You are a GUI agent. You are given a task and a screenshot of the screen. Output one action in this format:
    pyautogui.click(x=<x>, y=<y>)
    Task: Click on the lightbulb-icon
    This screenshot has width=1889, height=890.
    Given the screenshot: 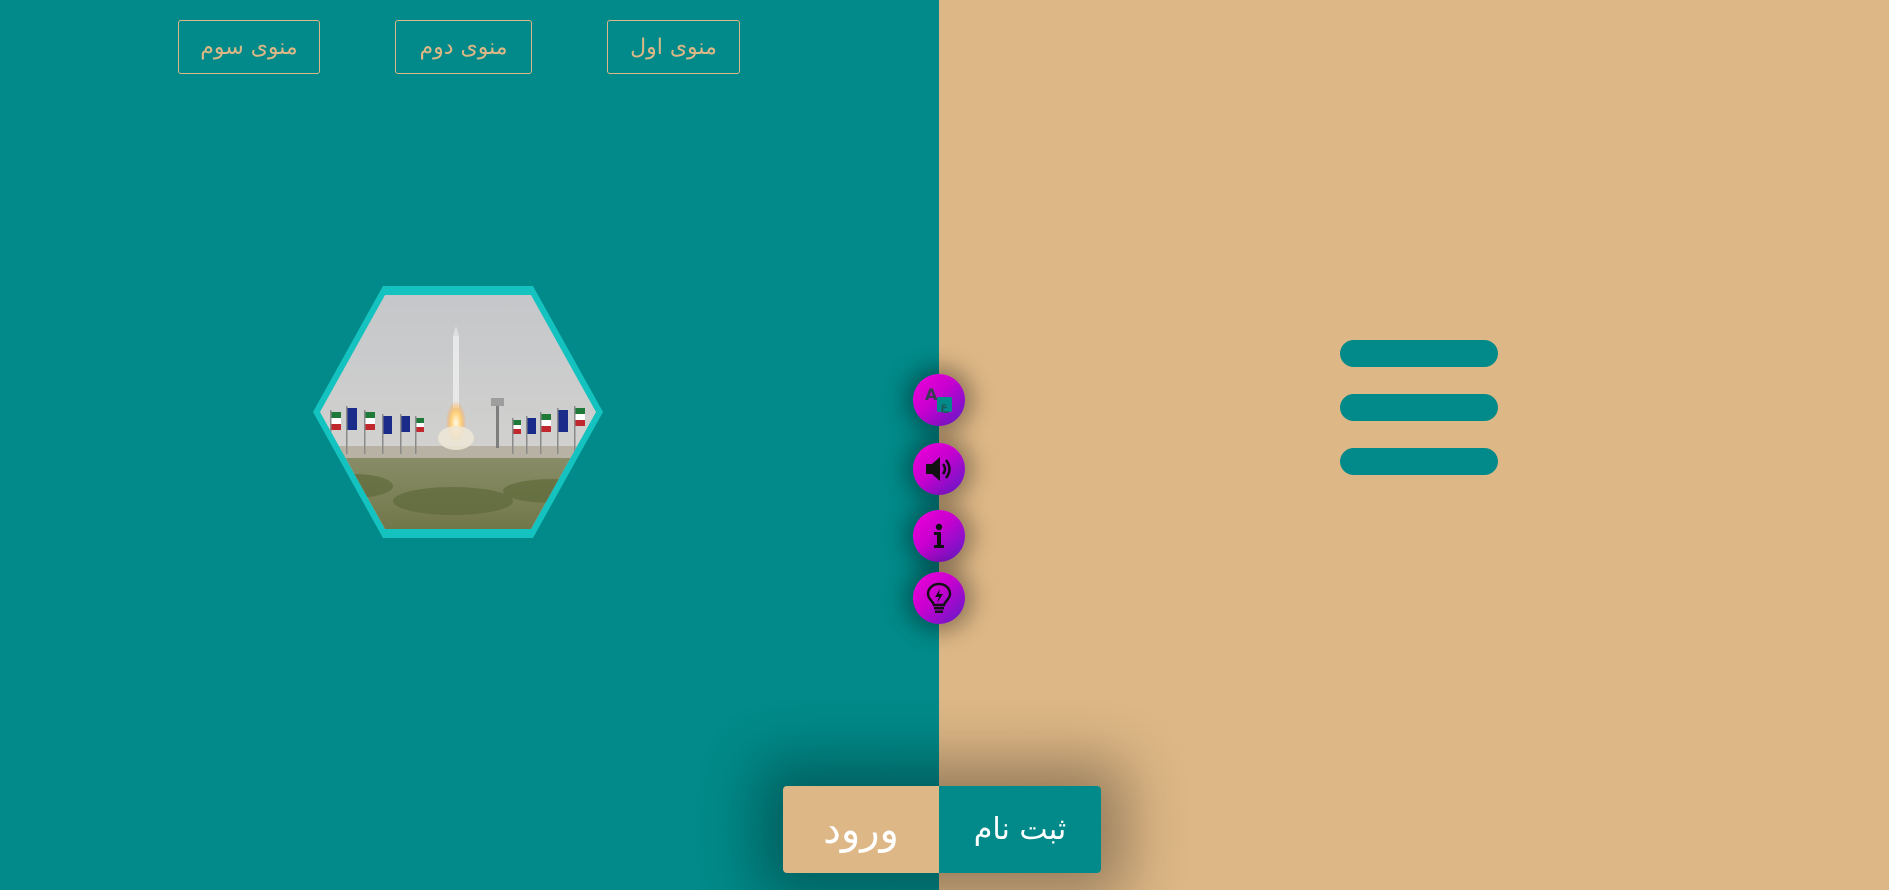 What is the action you would take?
    pyautogui.click(x=939, y=597)
    